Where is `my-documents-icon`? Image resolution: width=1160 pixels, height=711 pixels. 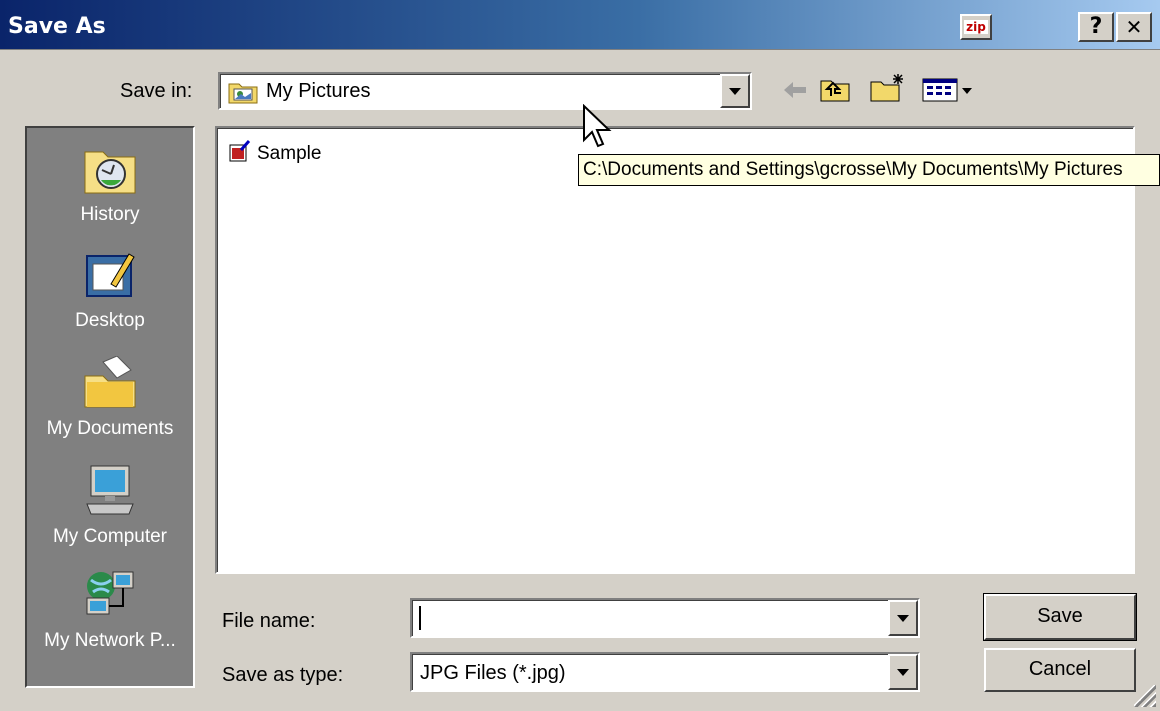 my-documents-icon is located at coordinates (110, 385).